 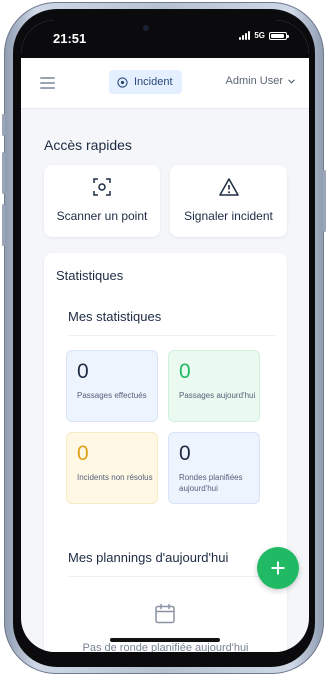 I want to click on report-incident-label: Signaler incident, so click(x=228, y=216).